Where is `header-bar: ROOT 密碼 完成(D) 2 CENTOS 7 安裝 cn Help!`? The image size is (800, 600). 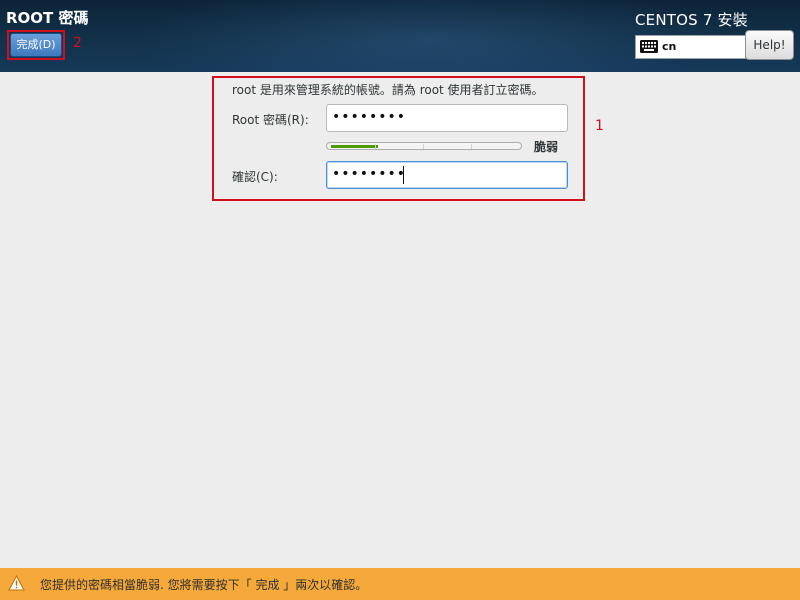 header-bar: ROOT 密碼 完成(D) 2 CENTOS 7 安裝 cn Help! is located at coordinates (400, 36).